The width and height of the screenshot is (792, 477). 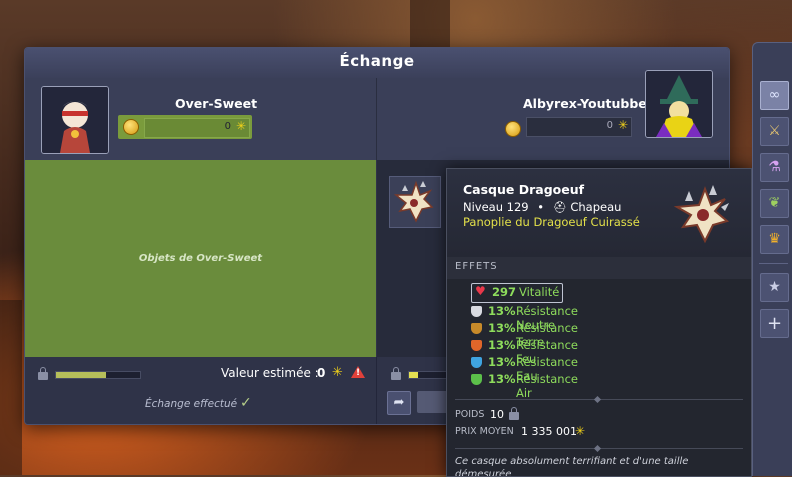 What do you see at coordinates (377, 61) in the screenshot?
I see `window-title: Échange` at bounding box center [377, 61].